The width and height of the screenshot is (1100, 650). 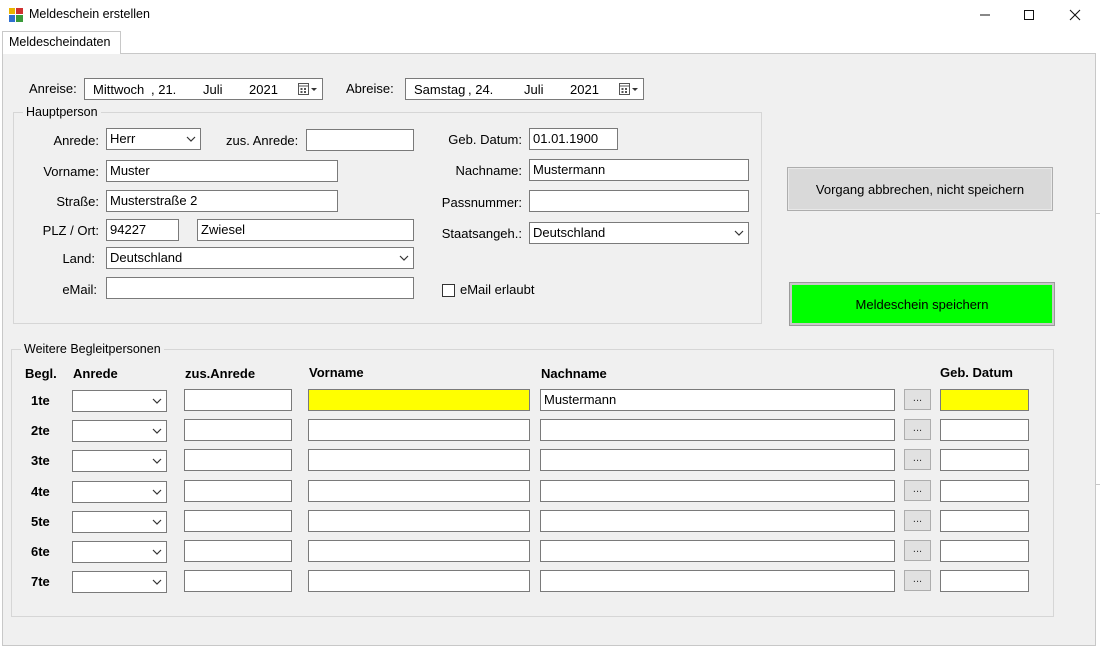 I want to click on arrival-month: Juli, so click(x=213, y=89).